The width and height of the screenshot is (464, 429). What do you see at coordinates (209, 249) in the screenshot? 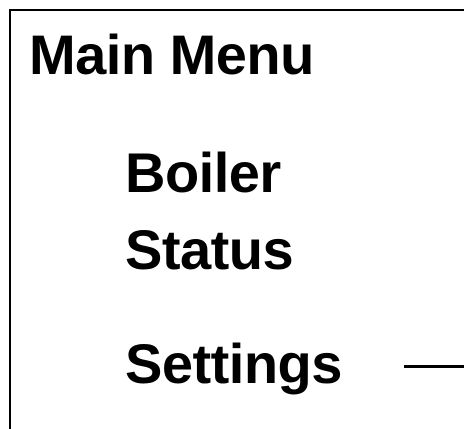
I see `menu-item-label-line: Status` at bounding box center [209, 249].